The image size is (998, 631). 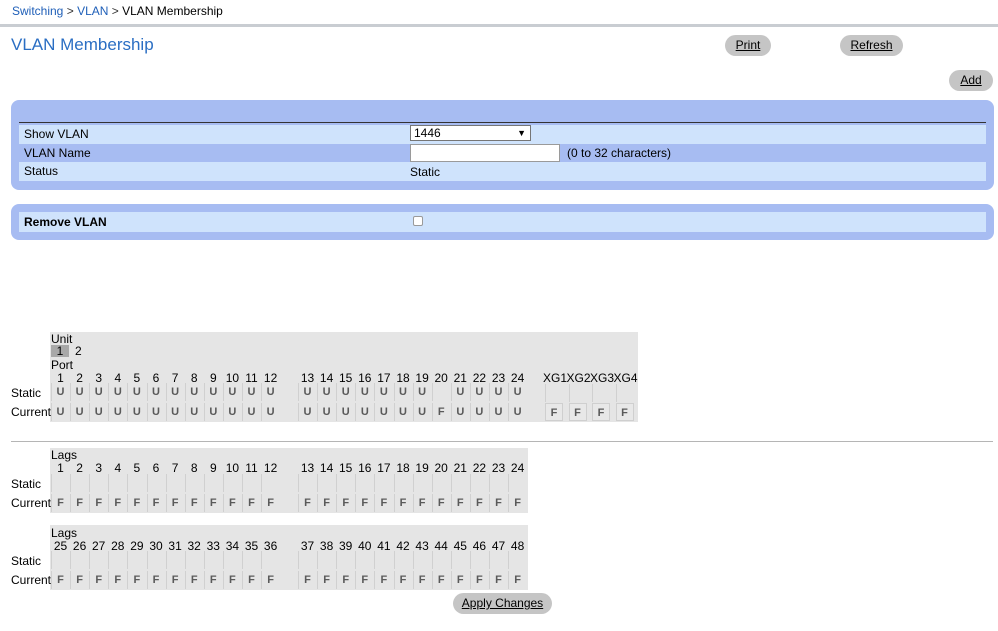 I want to click on port-current-cell: F, so click(x=440, y=412).